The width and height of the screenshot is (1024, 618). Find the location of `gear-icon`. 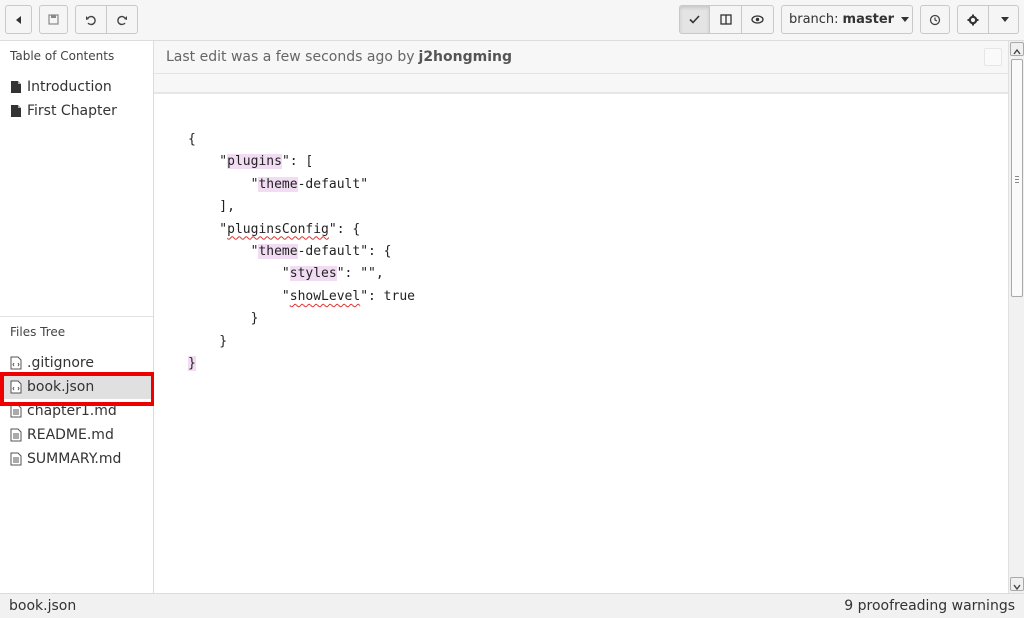

gear-icon is located at coordinates (973, 19).